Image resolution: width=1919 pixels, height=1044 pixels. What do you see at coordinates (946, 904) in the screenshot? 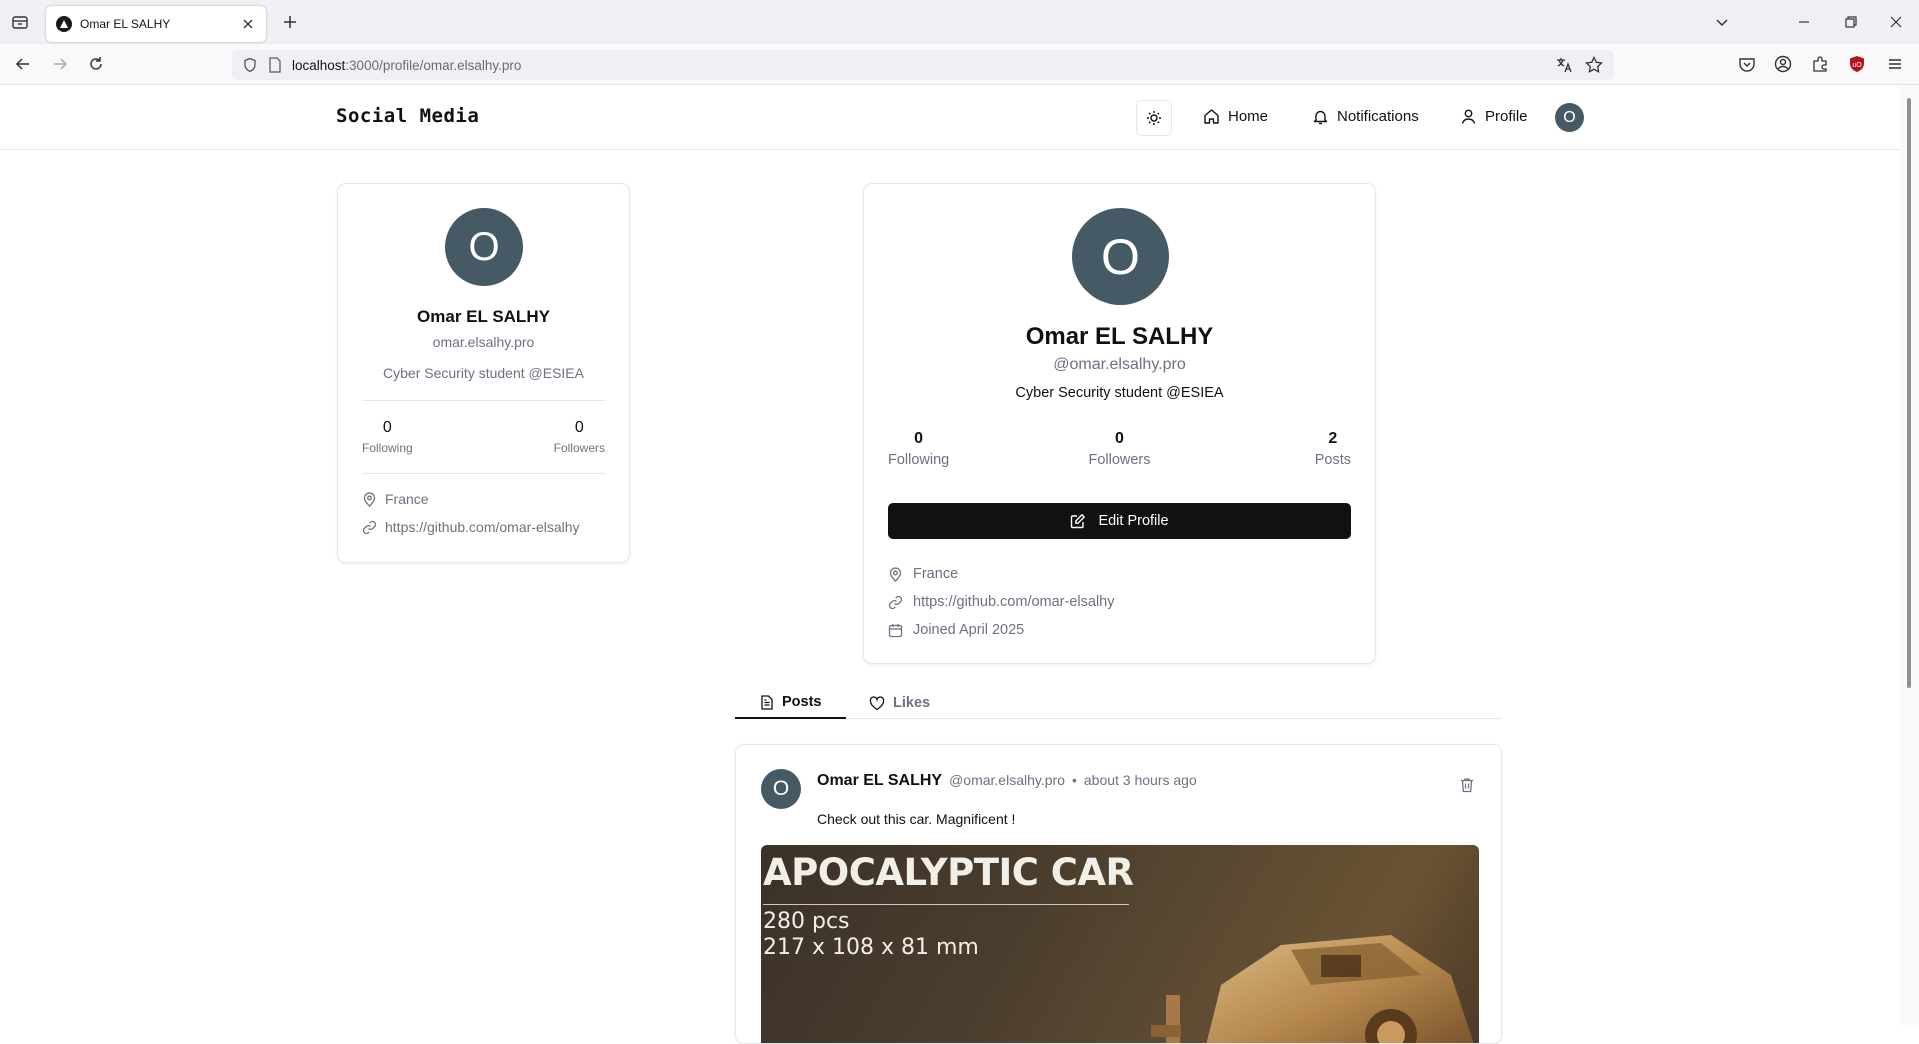
I see `image-divider` at bounding box center [946, 904].